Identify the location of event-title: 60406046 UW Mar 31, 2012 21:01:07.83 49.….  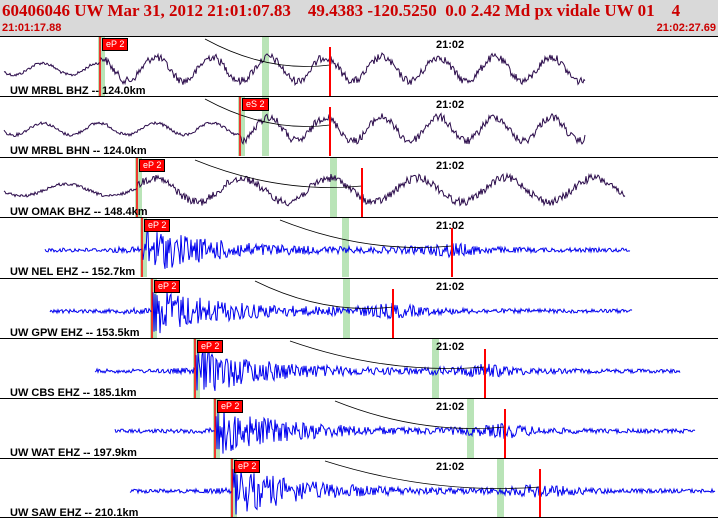
(341, 10).